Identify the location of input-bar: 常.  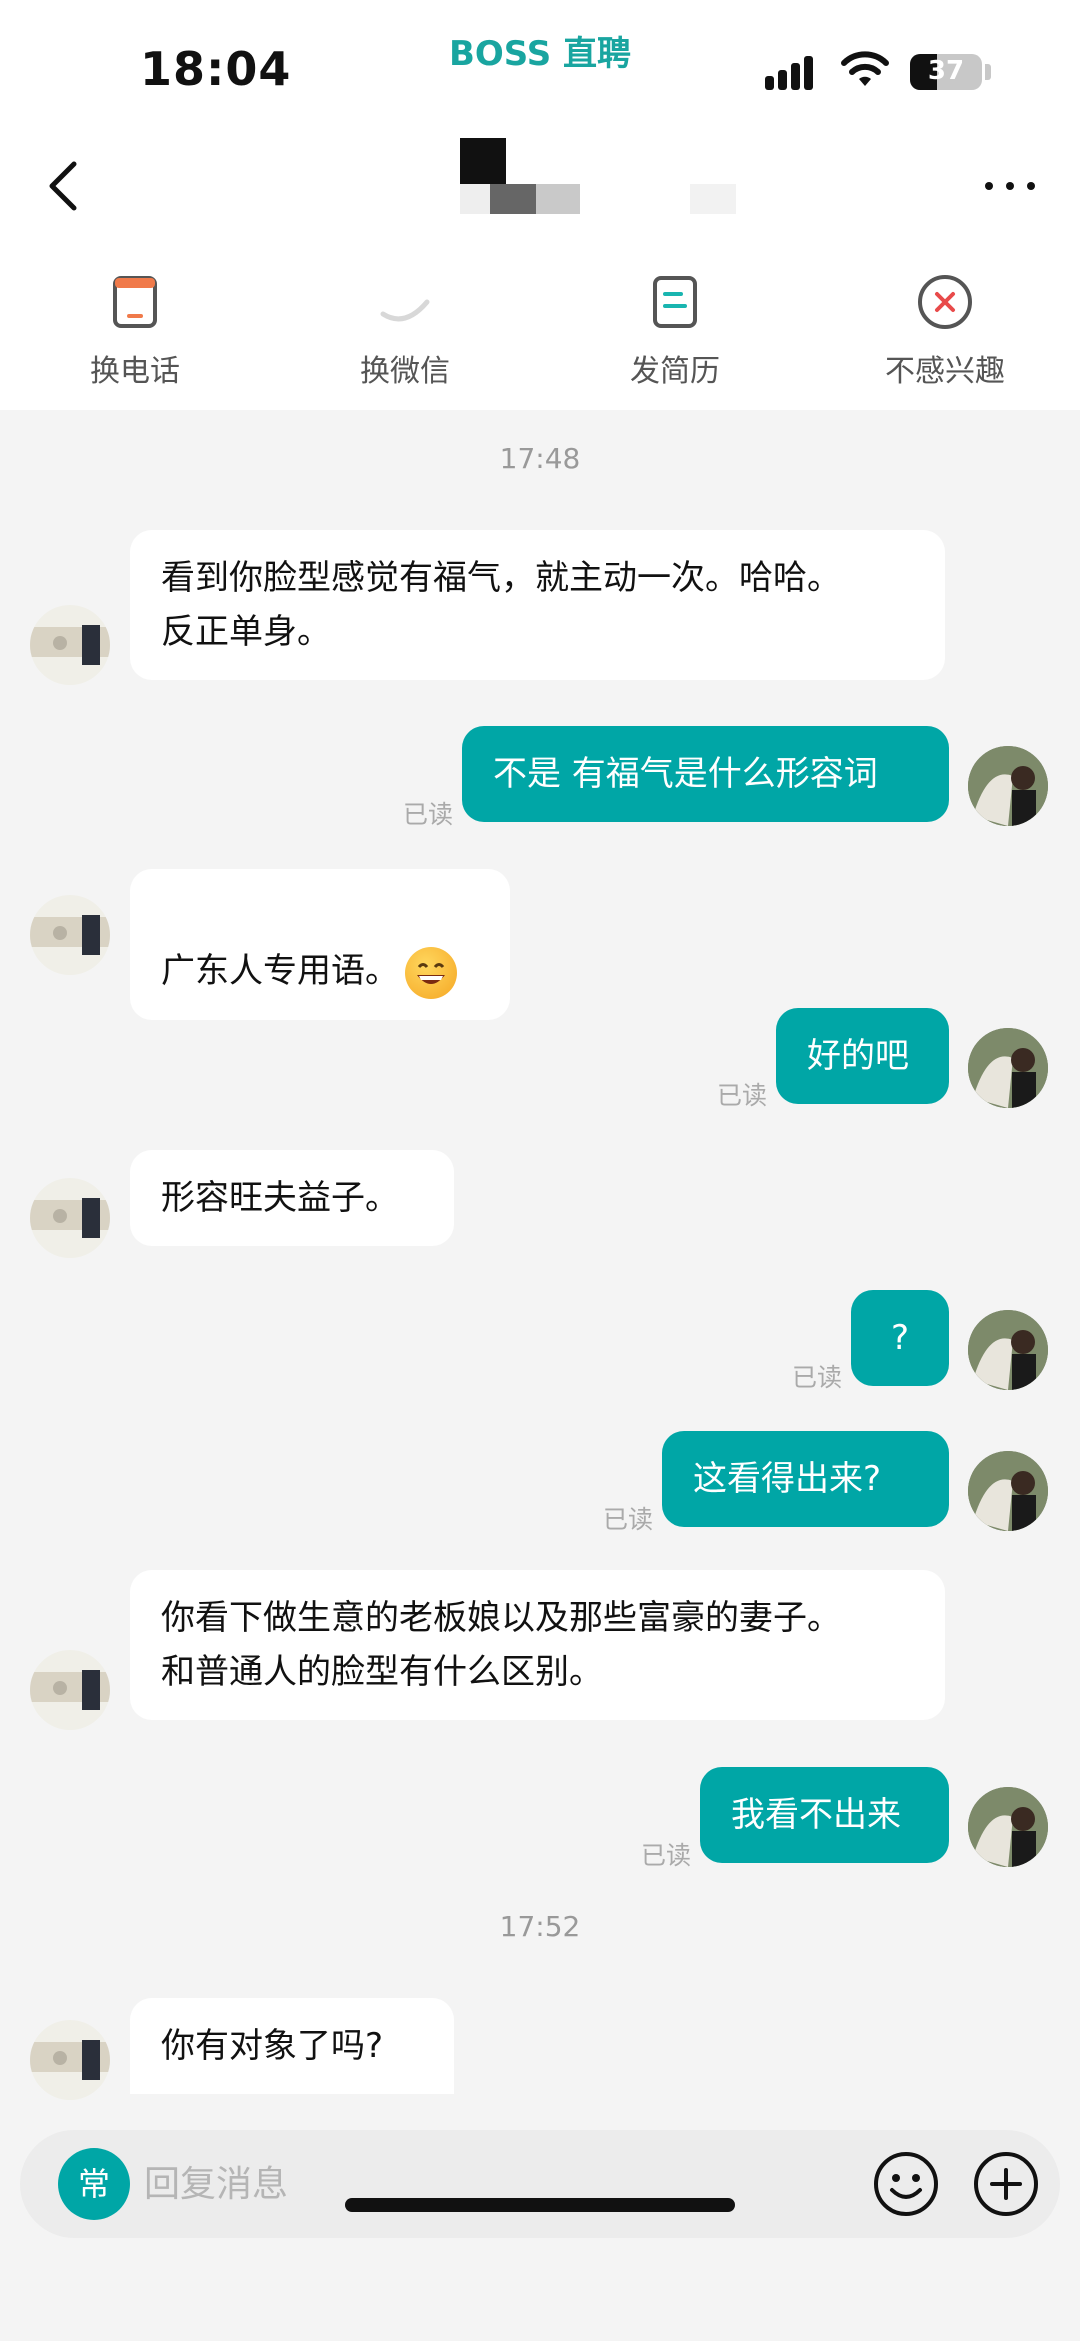
(540, 2225).